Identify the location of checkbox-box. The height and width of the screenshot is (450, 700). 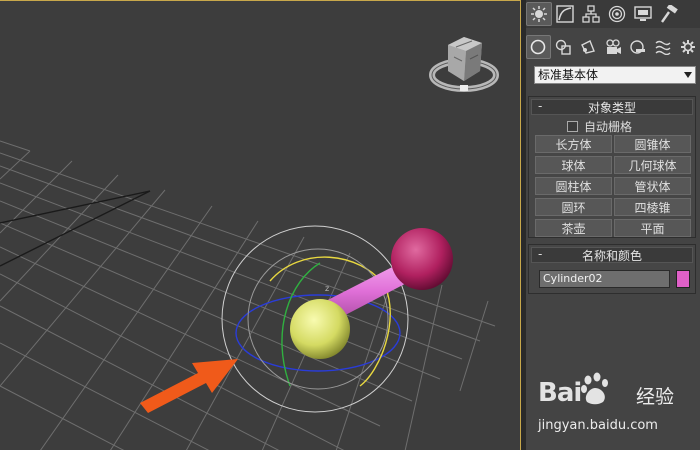
(572, 126).